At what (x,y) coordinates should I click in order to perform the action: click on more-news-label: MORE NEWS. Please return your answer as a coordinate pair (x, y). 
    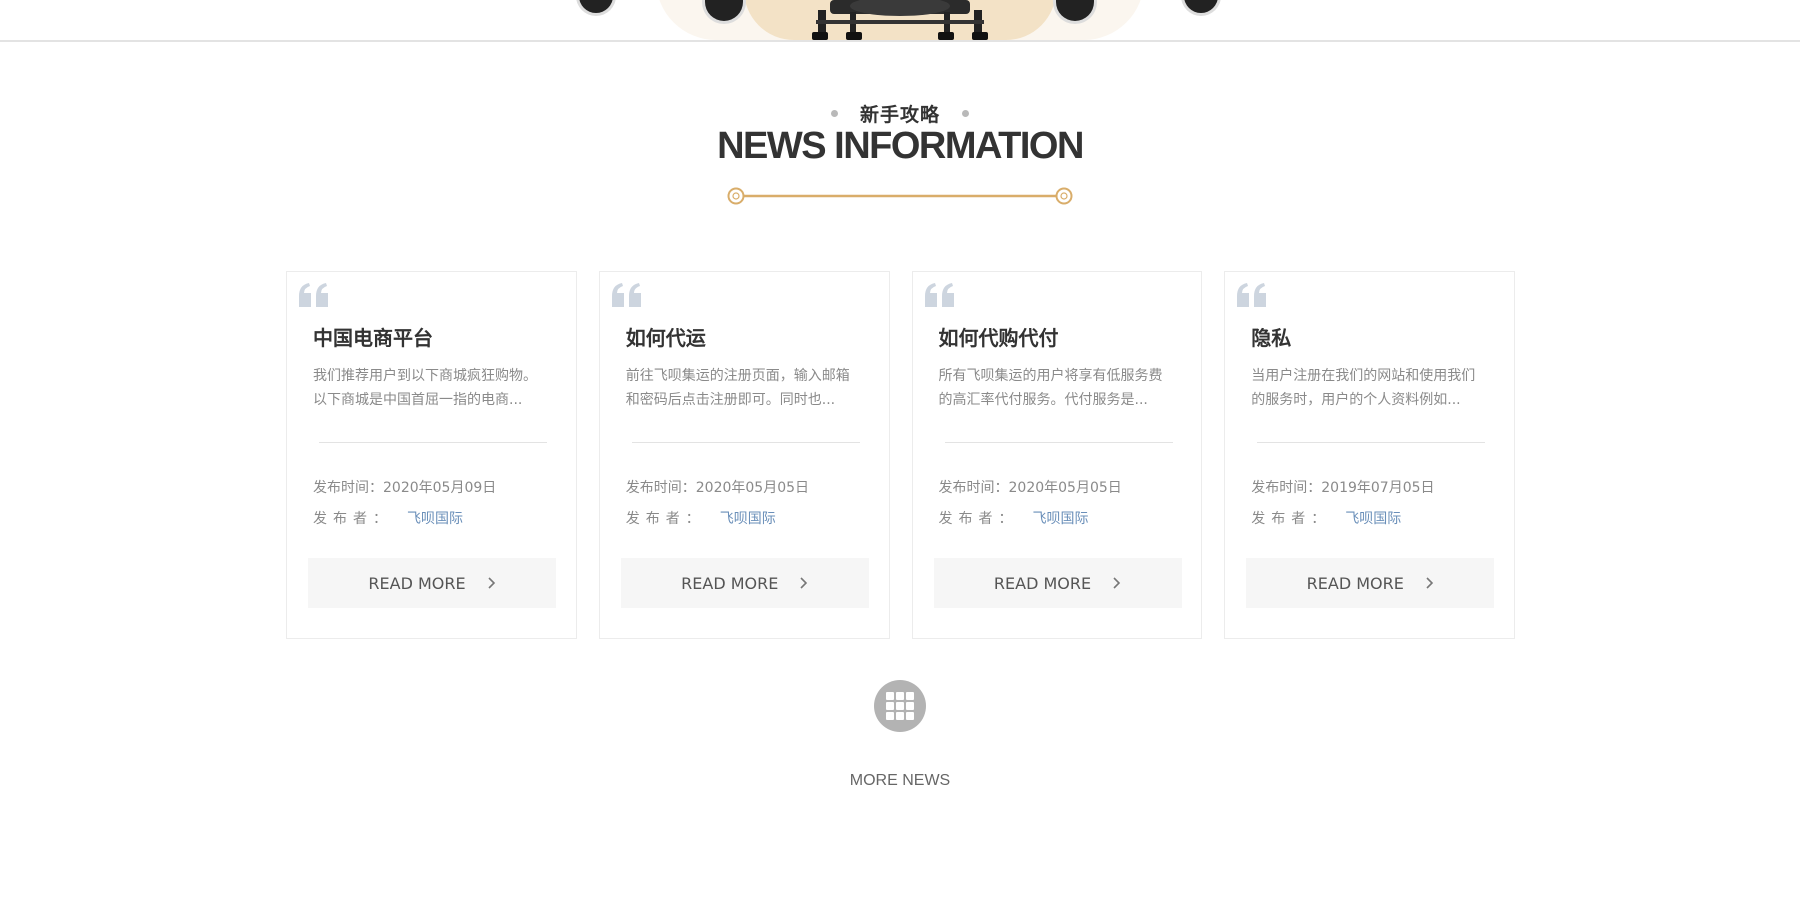
    Looking at the image, I should click on (900, 781).